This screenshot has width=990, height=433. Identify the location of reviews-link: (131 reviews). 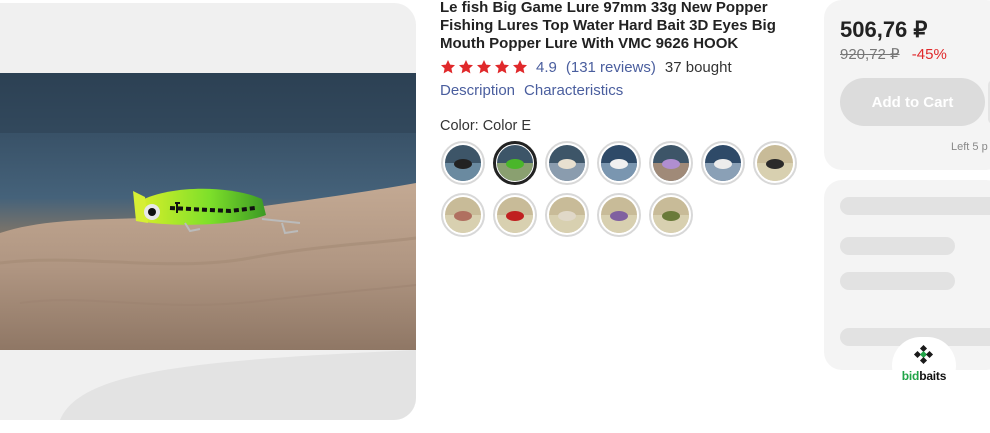
(611, 67).